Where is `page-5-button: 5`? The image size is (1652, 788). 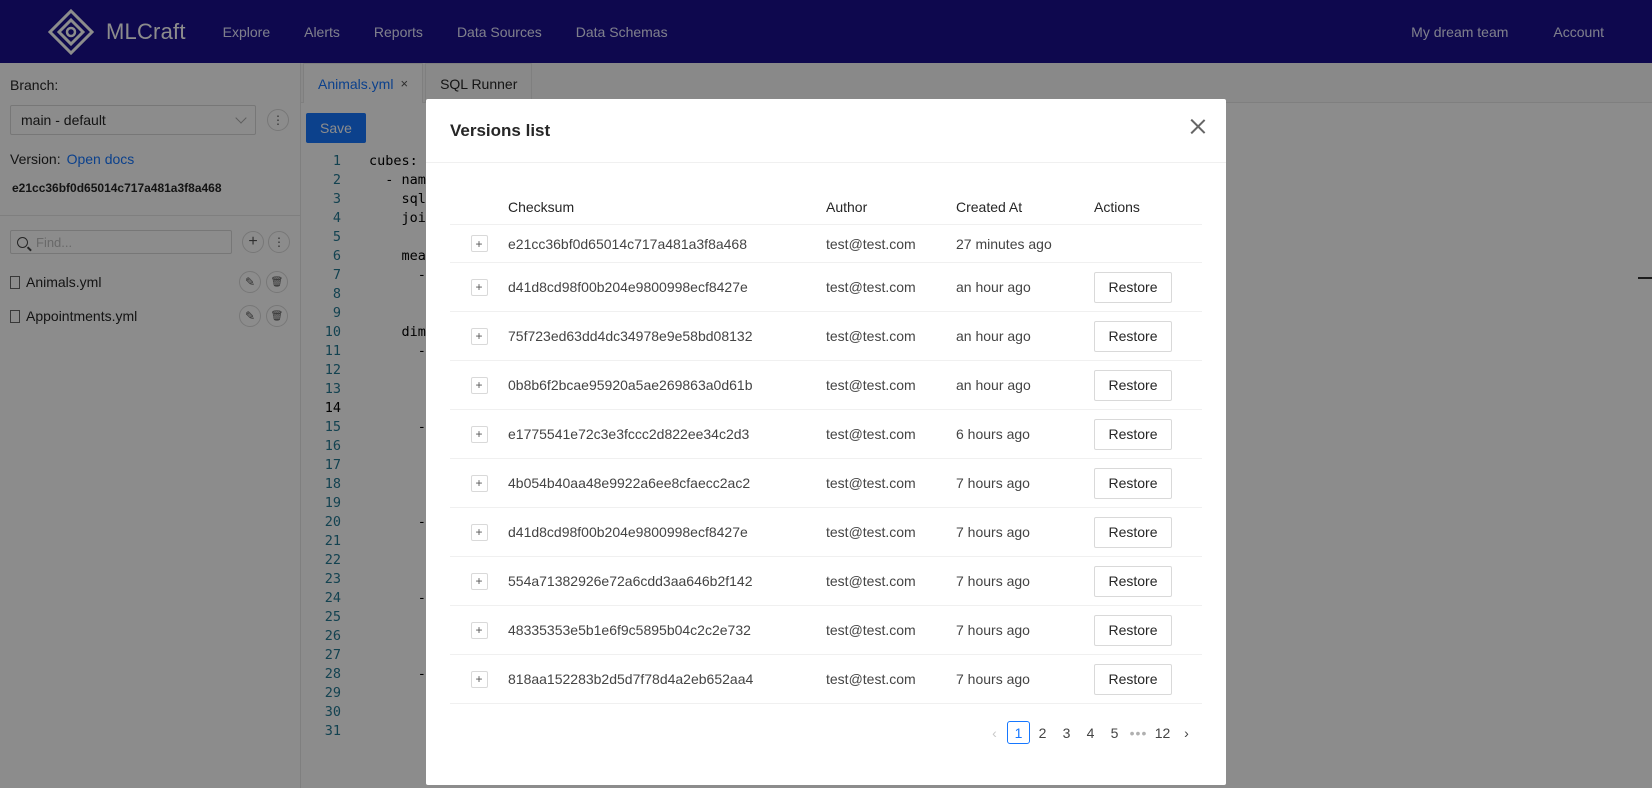
page-5-button: 5 is located at coordinates (1114, 732).